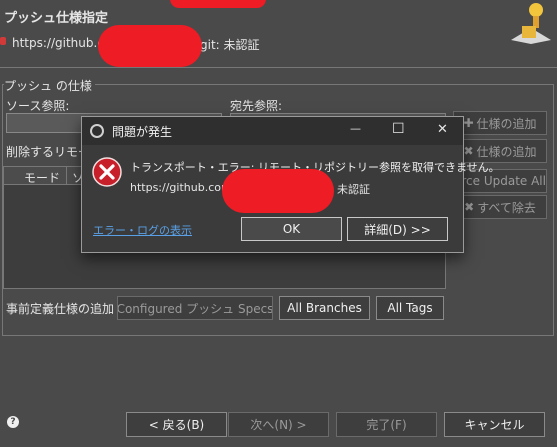 The image size is (557, 447). I want to click on all-branches-button: All Branches, so click(324, 308).